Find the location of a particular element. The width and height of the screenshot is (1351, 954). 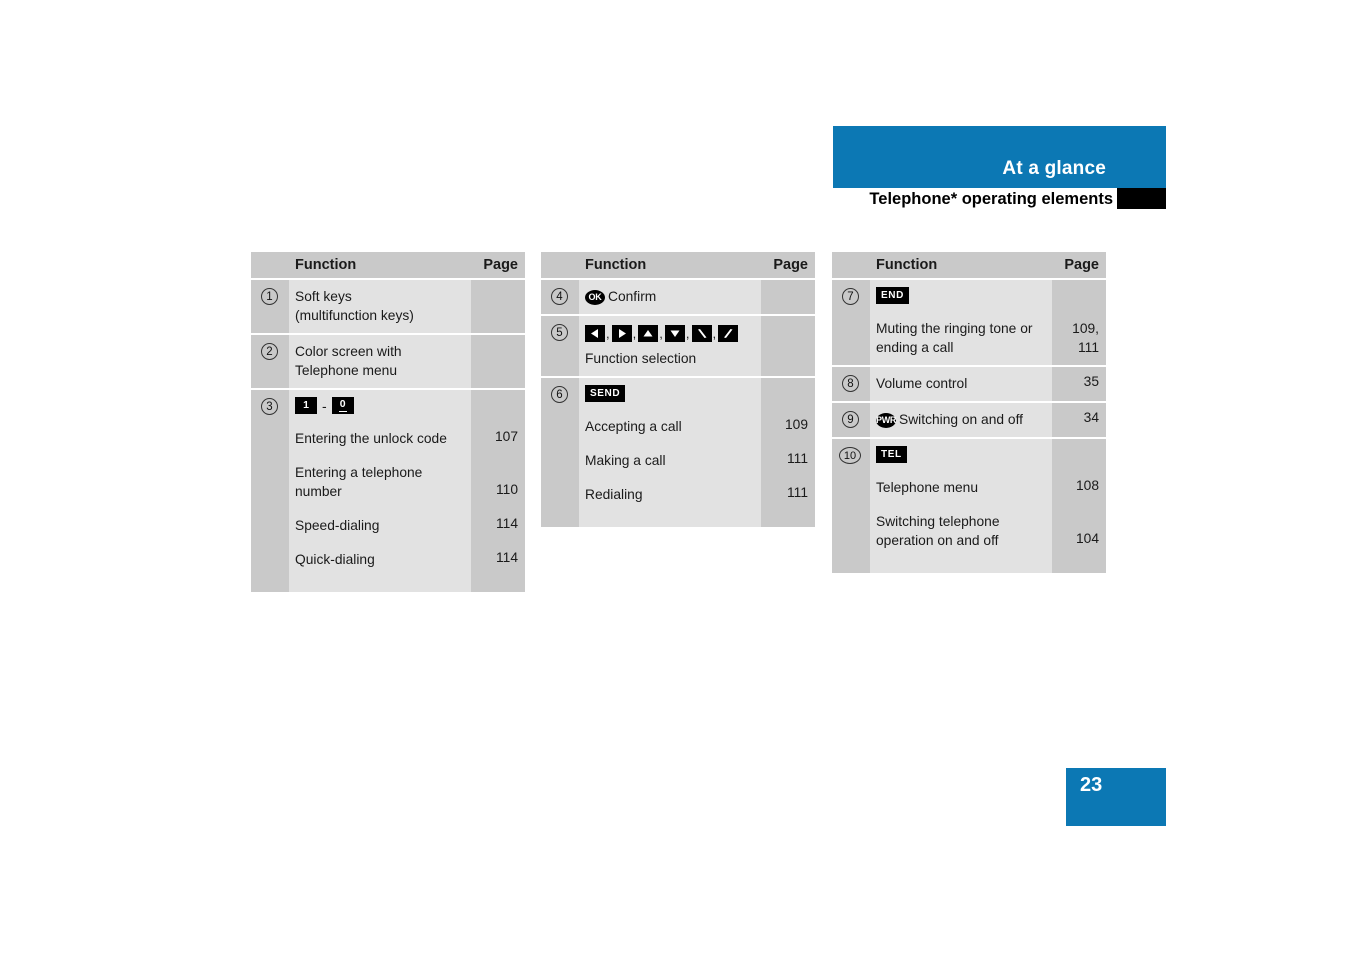

row-function-cell: PWR Switching on and off is located at coordinates (961, 420).